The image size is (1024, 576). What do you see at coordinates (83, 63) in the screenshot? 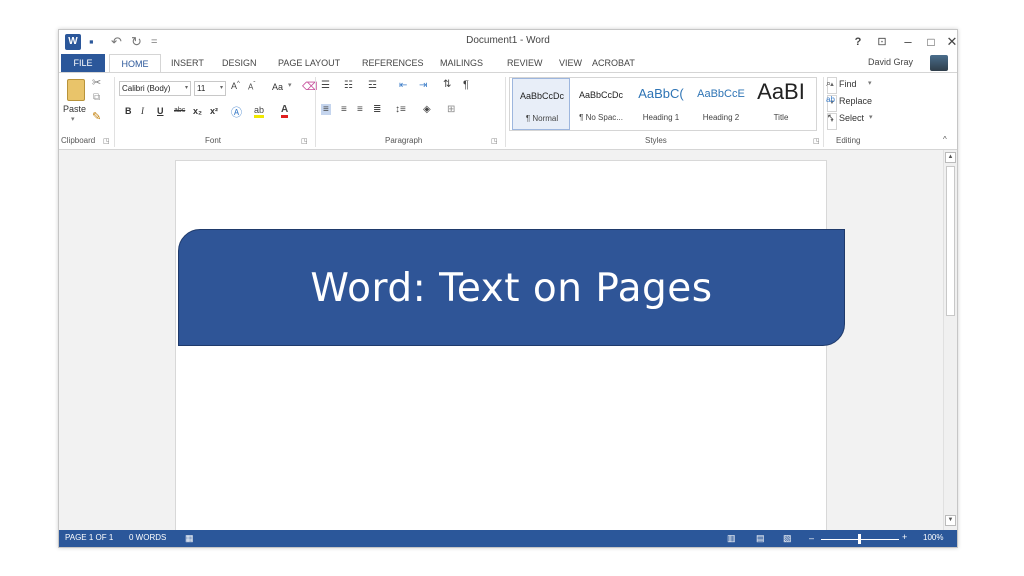
I see `tab-file: FILE` at bounding box center [83, 63].